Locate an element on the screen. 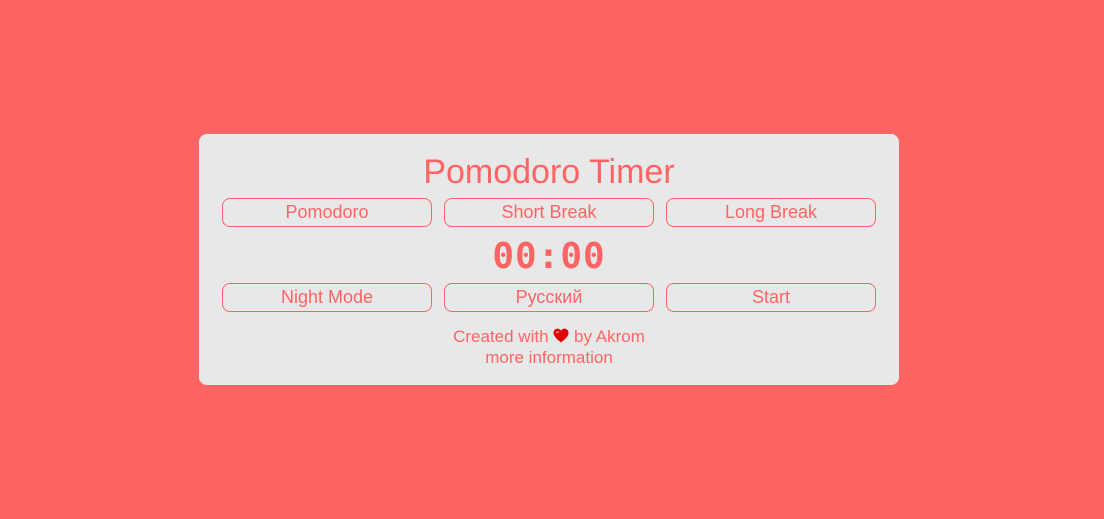 The height and width of the screenshot is (519, 1104). pomodoro-mode-button: Pomodoro is located at coordinates (327, 212).